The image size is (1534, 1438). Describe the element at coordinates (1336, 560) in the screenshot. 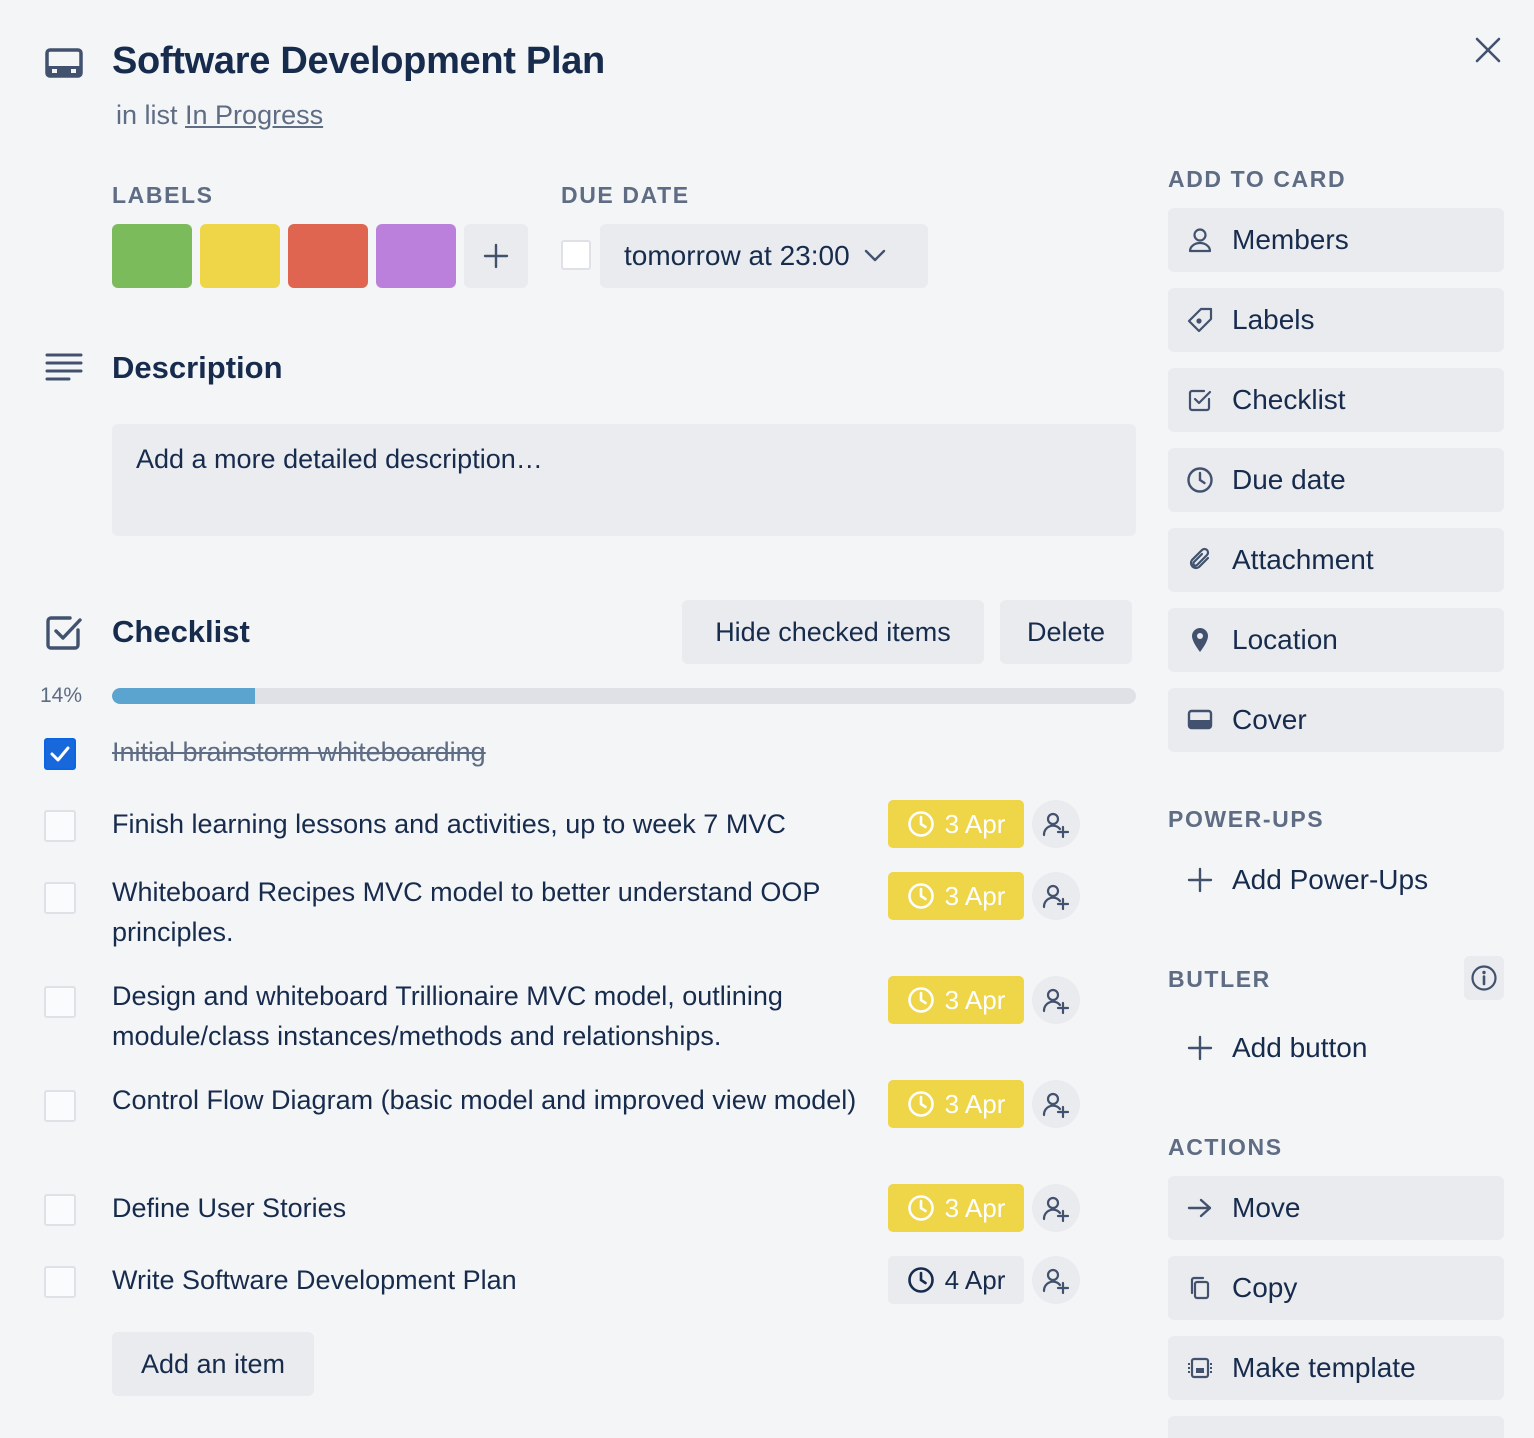

I see `attachment-button: Attachment` at that location.